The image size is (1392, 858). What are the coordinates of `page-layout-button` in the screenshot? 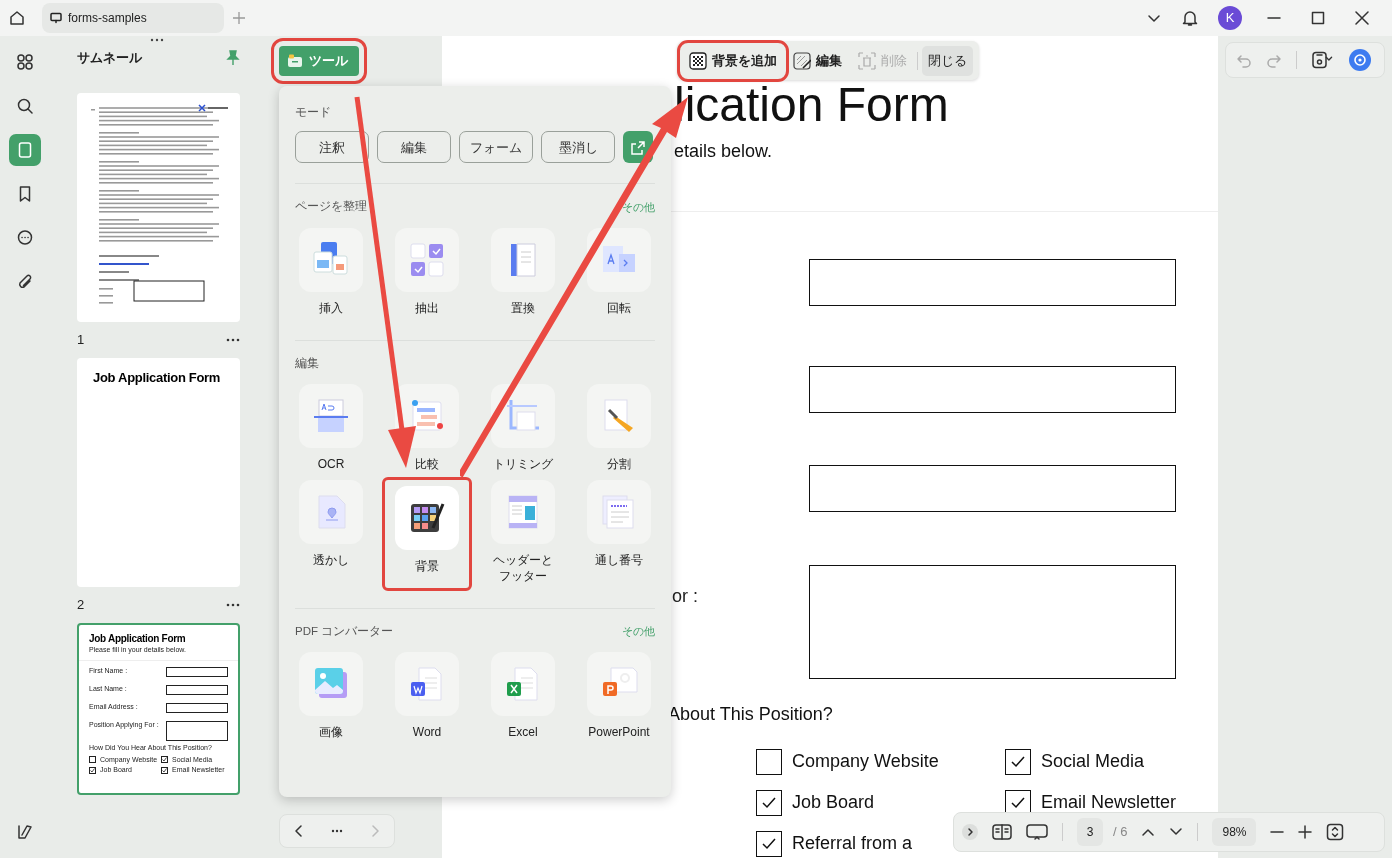 It's located at (1002, 832).